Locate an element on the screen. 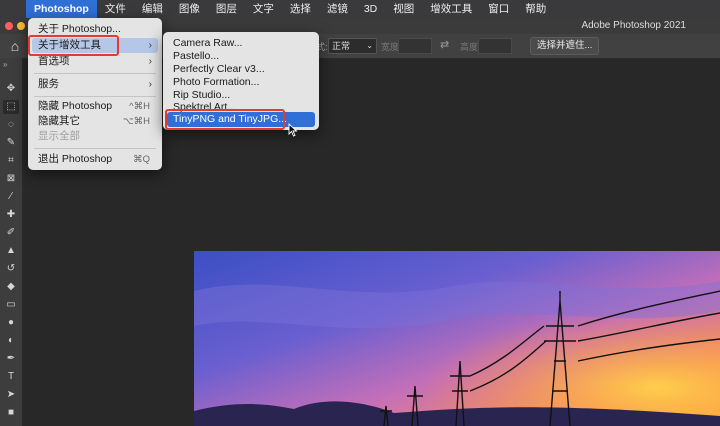 The image size is (720, 426). height-input is located at coordinates (495, 46).